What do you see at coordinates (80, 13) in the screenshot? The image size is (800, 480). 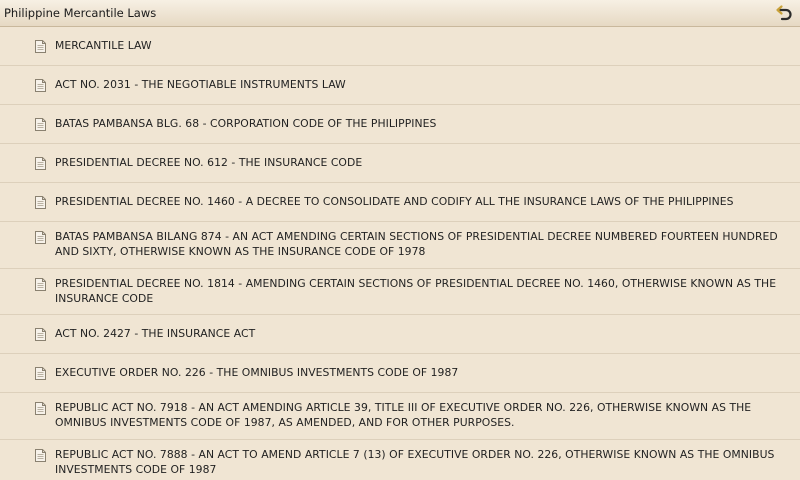 I see `page-title: Philippine Mercantile Laws` at bounding box center [80, 13].